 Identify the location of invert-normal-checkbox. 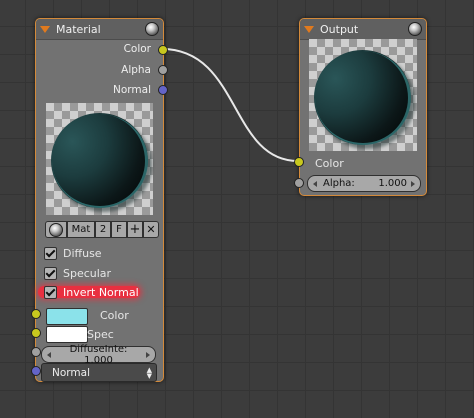
(50, 292).